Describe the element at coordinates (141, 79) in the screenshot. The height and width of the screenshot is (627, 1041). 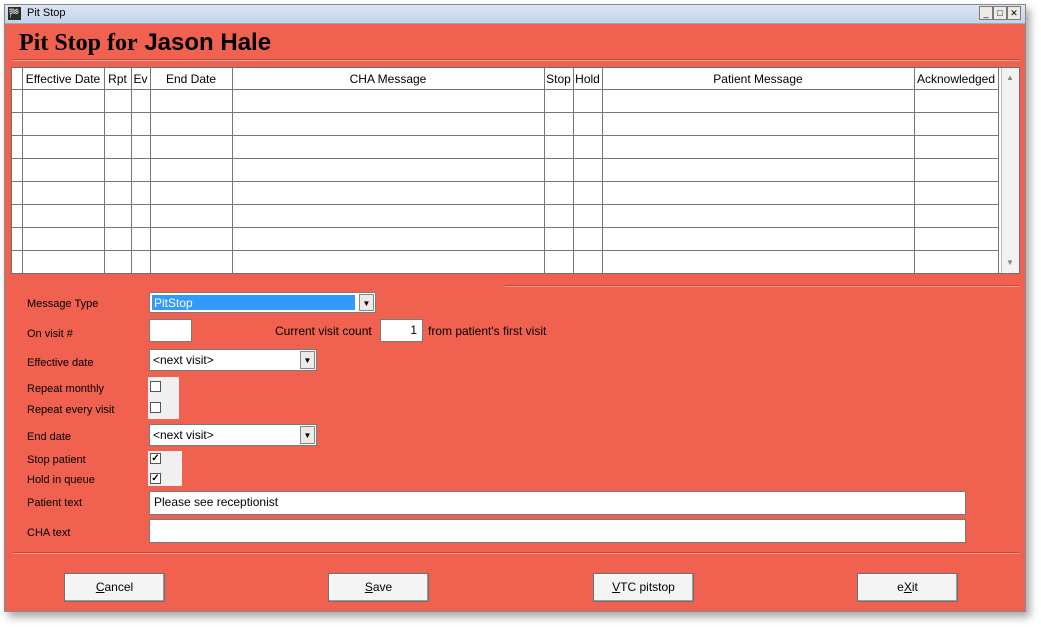
I see `column-header: Ev` at that location.